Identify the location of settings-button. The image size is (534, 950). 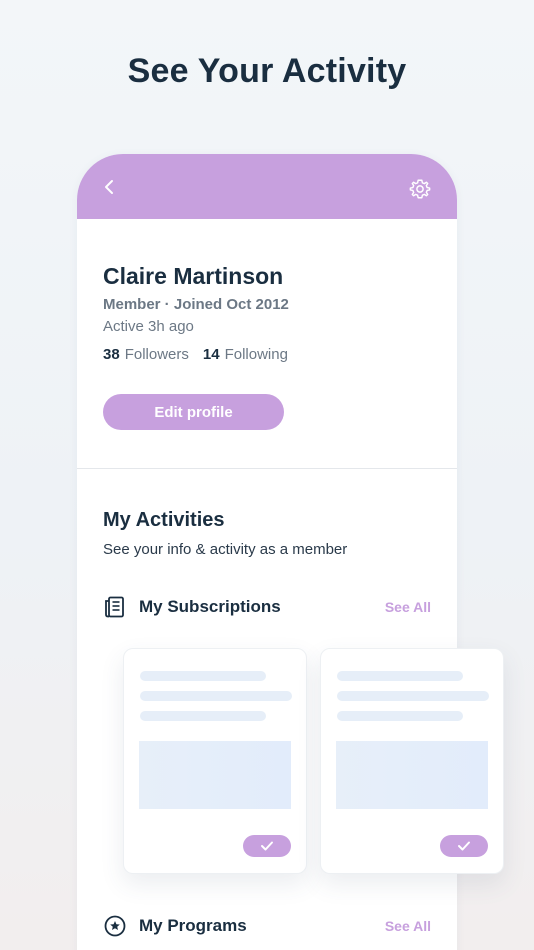
(420, 189).